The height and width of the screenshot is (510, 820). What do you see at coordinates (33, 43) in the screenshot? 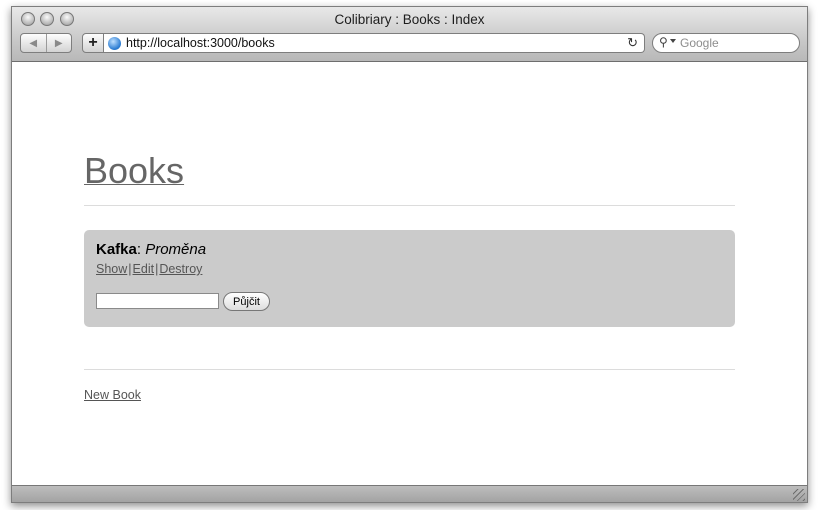
I see `back-arrow-icon: ◀` at bounding box center [33, 43].